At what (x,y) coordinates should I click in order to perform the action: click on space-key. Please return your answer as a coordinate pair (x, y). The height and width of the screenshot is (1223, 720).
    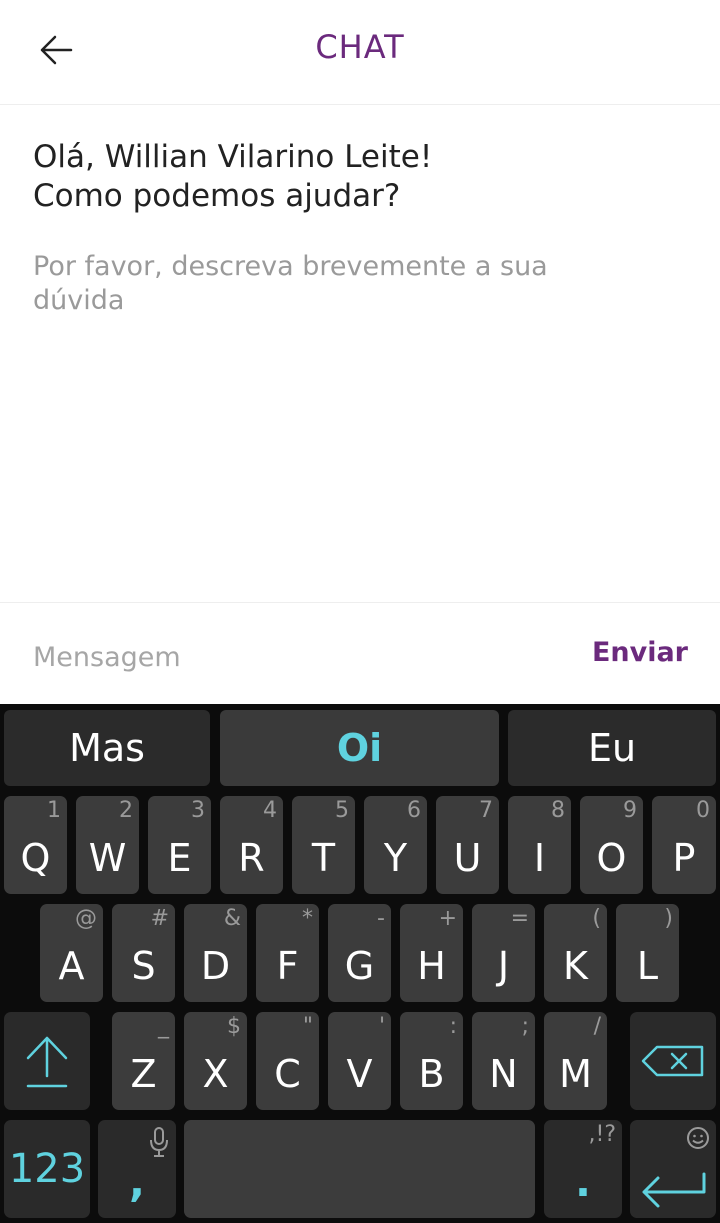
    Looking at the image, I should click on (359, 1169).